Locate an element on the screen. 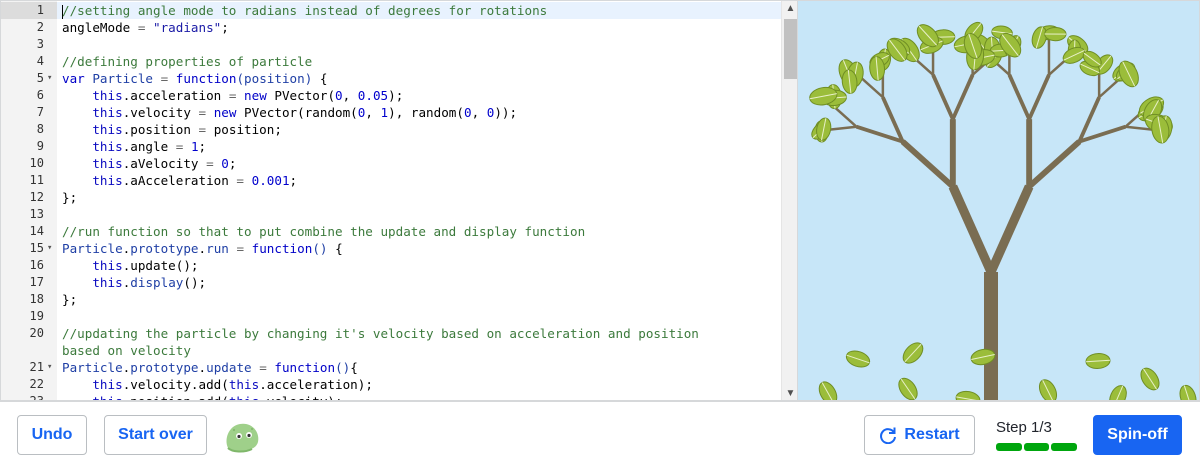 This screenshot has height=468, width=1200. code-line: 23 this.position.add(this.velocity); is located at coordinates (391, 396).